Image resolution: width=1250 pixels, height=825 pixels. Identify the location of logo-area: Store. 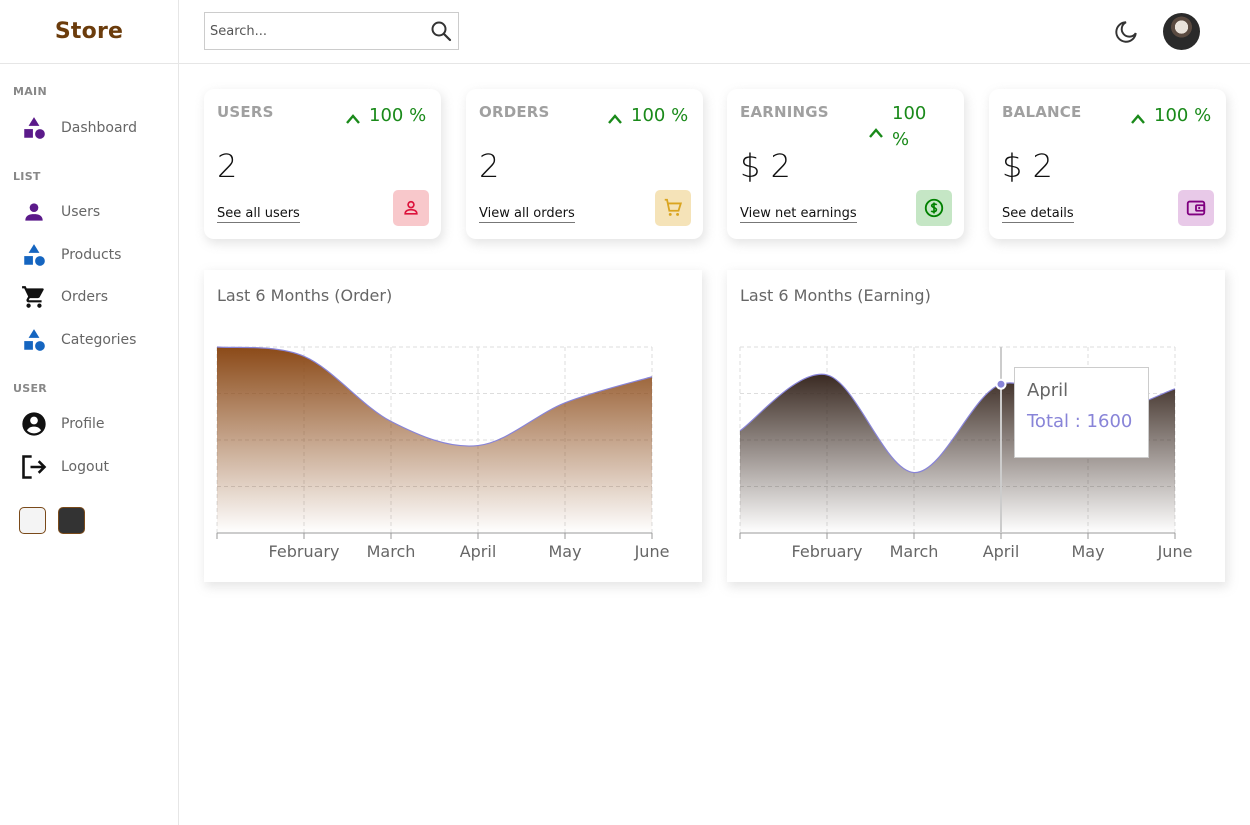
(89, 32).